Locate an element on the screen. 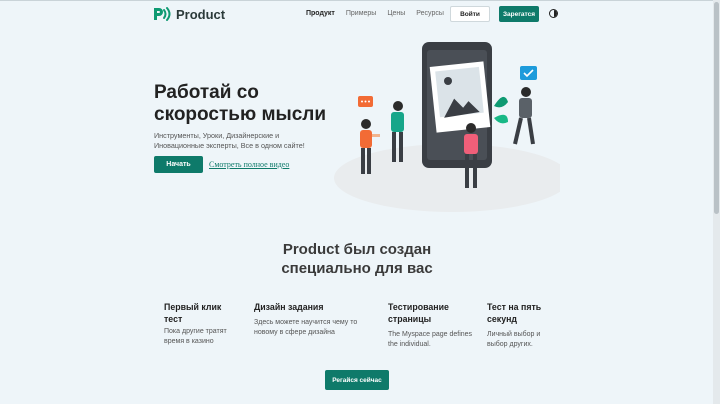 This screenshot has width=720, height=404. watch-video-link: Смотреть полное видео is located at coordinates (249, 164).